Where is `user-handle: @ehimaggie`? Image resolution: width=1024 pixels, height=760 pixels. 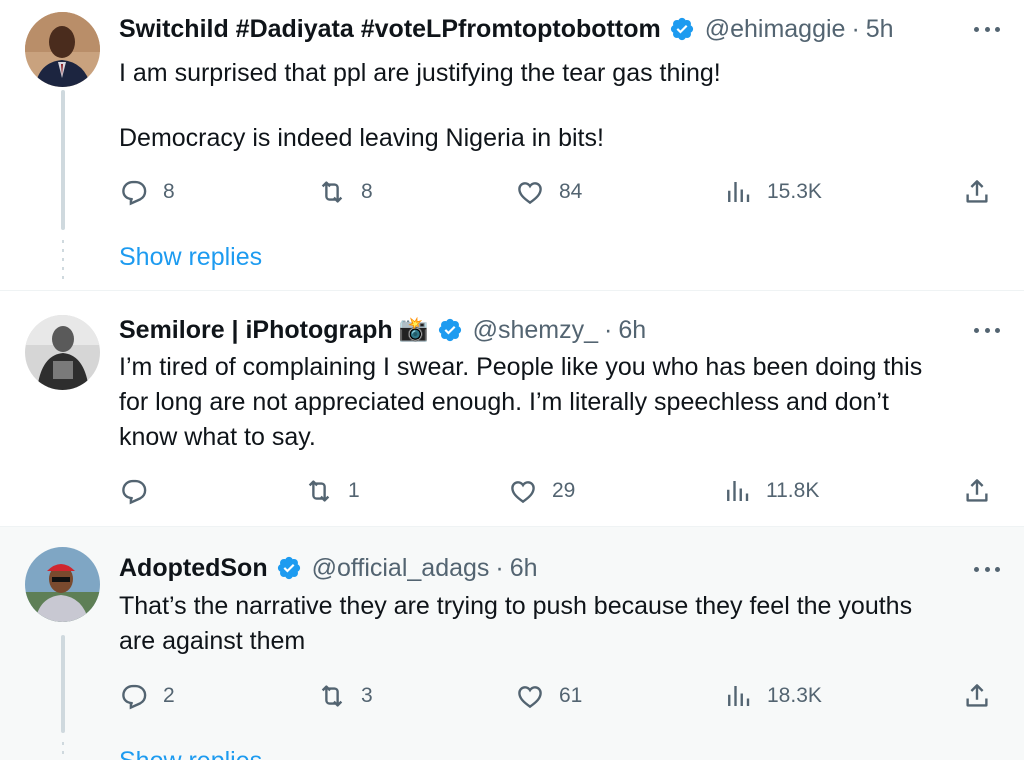 user-handle: @ehimaggie is located at coordinates (775, 29).